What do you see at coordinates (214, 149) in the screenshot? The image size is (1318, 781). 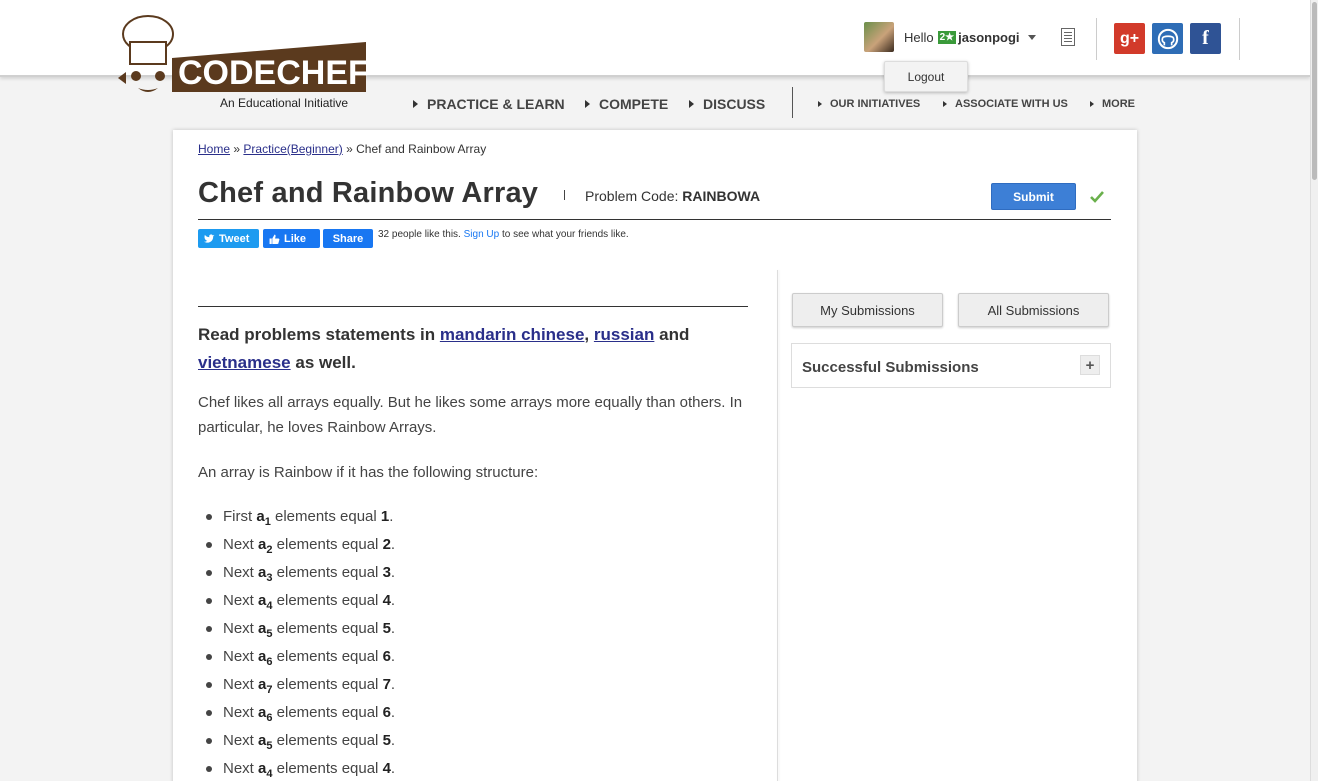 I see `breadcrumb-home: Home` at bounding box center [214, 149].